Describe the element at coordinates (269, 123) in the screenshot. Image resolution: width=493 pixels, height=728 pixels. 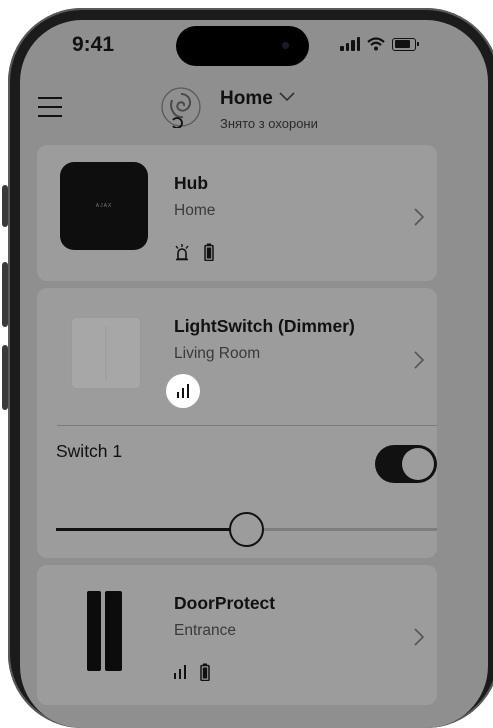
I see `security-status: Знято з охорони` at that location.